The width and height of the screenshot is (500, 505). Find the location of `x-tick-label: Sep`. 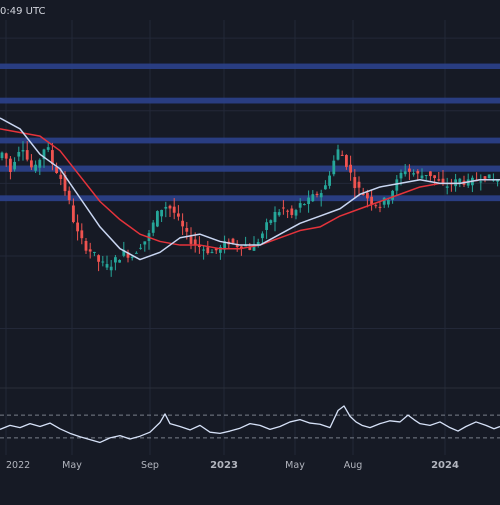

x-tick-label: Sep is located at coordinates (150, 465).